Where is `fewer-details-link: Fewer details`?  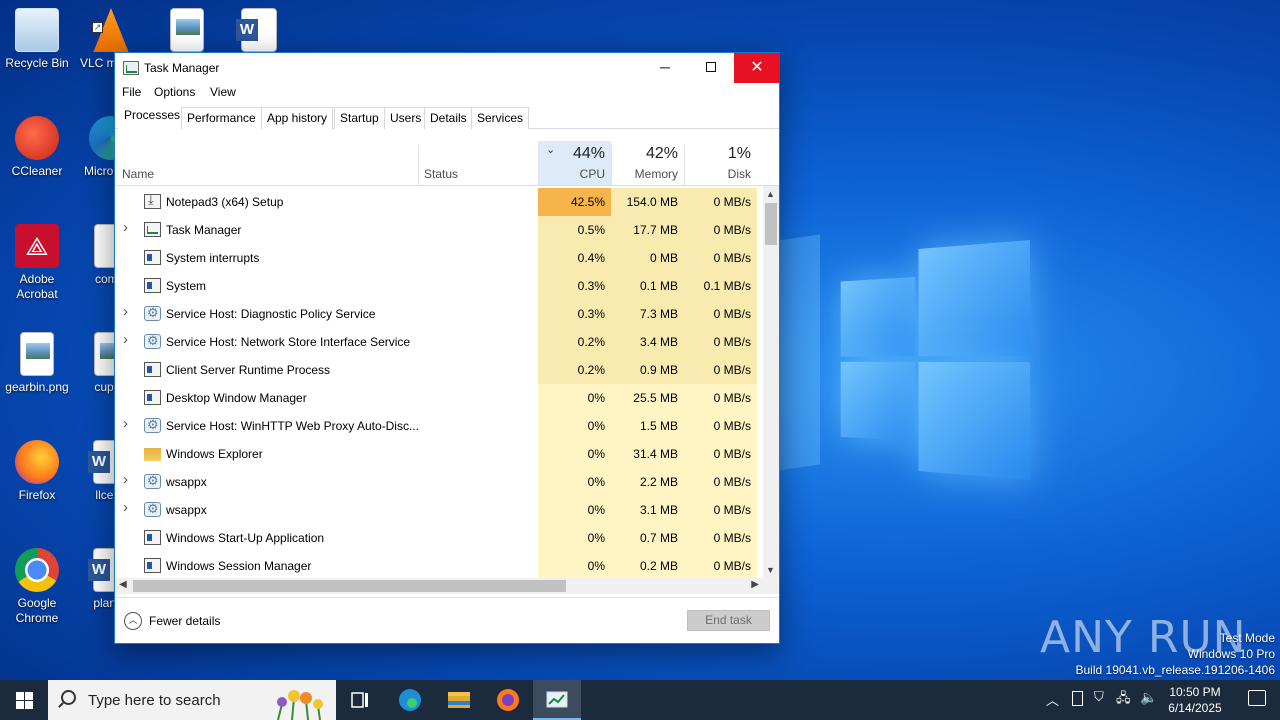
fewer-details-link: Fewer details is located at coordinates (184, 621).